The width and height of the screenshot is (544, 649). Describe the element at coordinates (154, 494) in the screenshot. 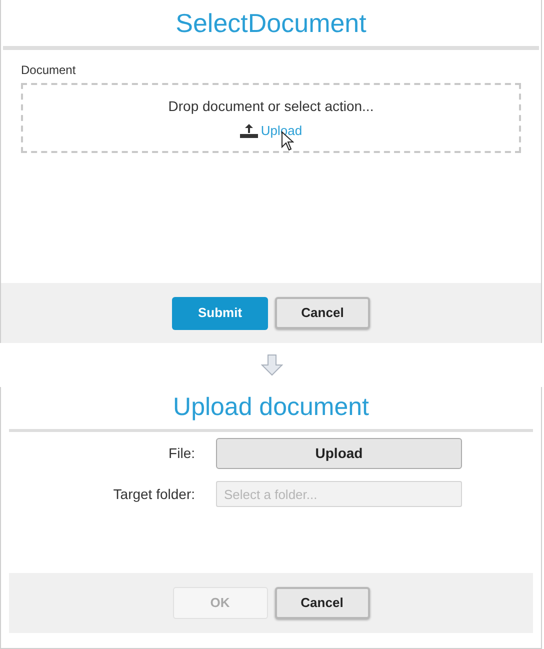

I see `field-label: Target folder:` at that location.